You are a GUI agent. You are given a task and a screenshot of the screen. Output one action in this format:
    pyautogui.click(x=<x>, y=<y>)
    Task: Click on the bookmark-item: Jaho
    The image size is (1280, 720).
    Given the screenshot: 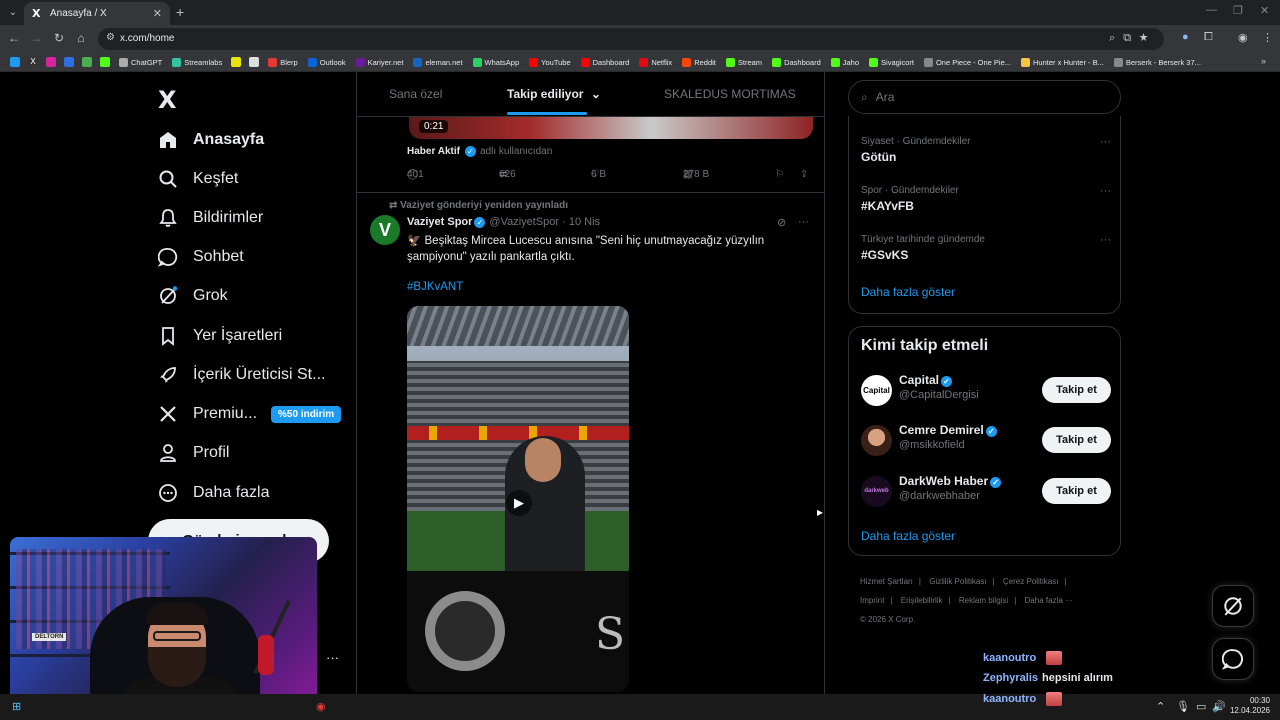 What is the action you would take?
    pyautogui.click(x=845, y=62)
    